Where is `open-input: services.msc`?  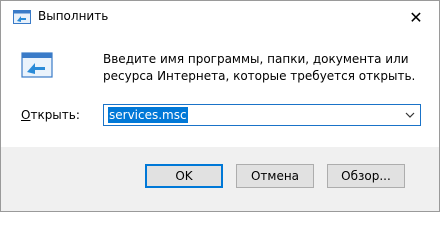 open-input: services.msc is located at coordinates (262, 115).